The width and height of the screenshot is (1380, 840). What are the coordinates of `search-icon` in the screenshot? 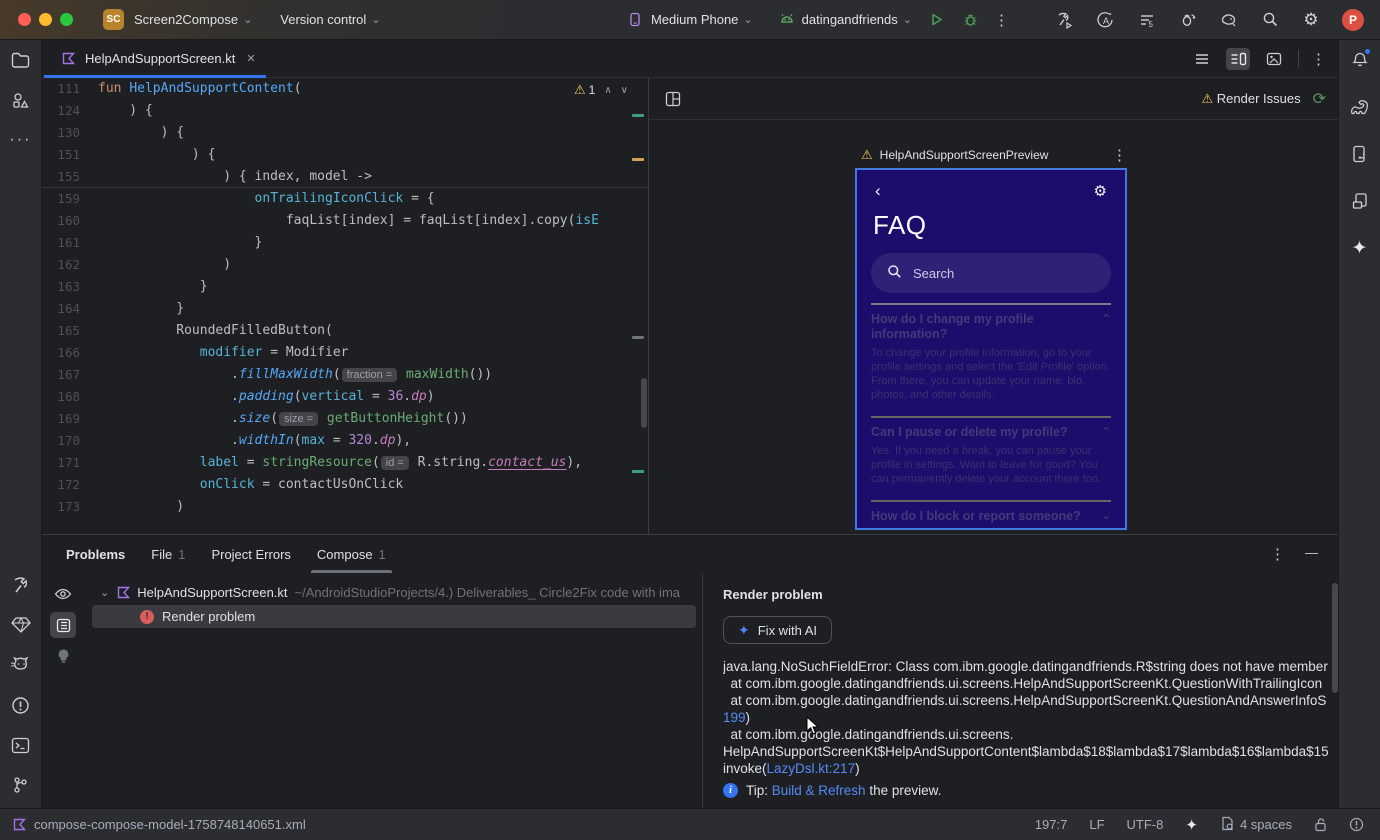 It's located at (1270, 20).